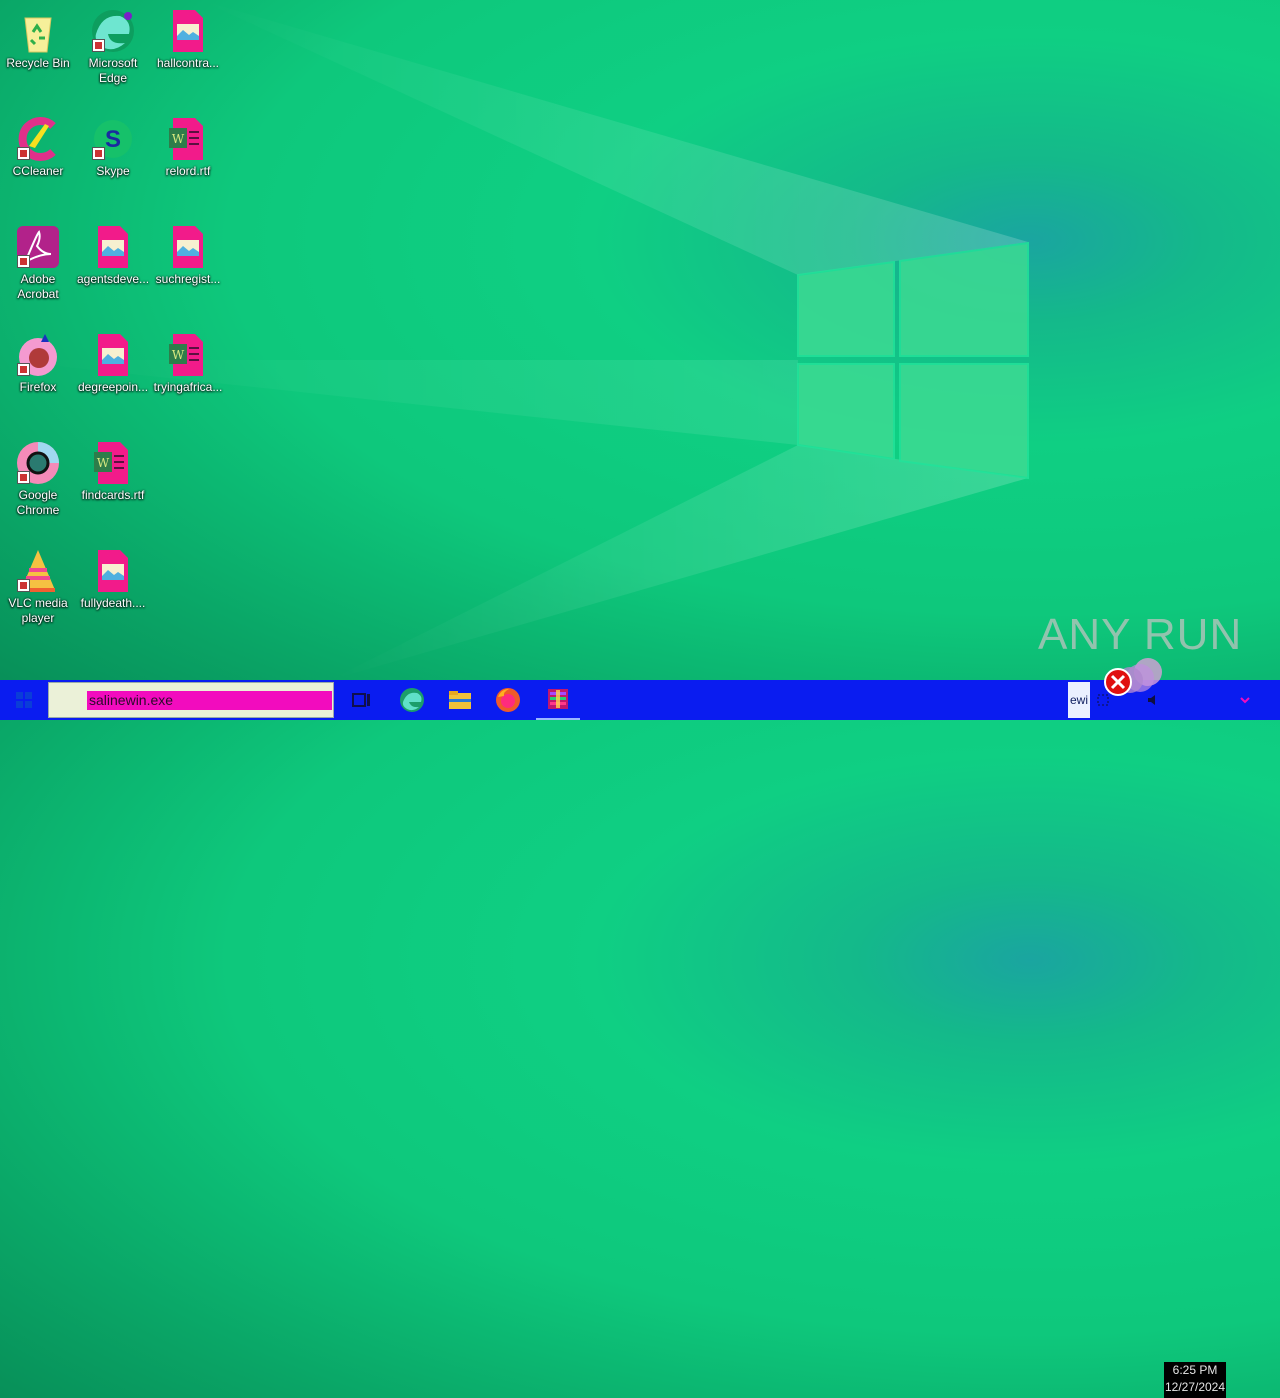 This screenshot has height=1398, width=1280. What do you see at coordinates (38, 571) in the screenshot?
I see `vlc-icon` at bounding box center [38, 571].